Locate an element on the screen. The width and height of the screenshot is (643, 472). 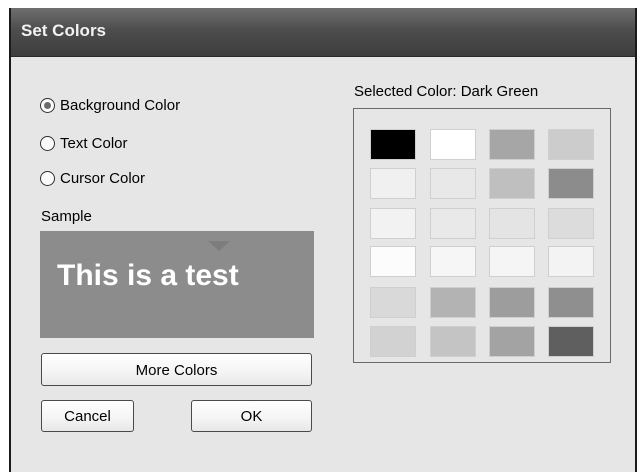
ok-button: OK is located at coordinates (251, 416).